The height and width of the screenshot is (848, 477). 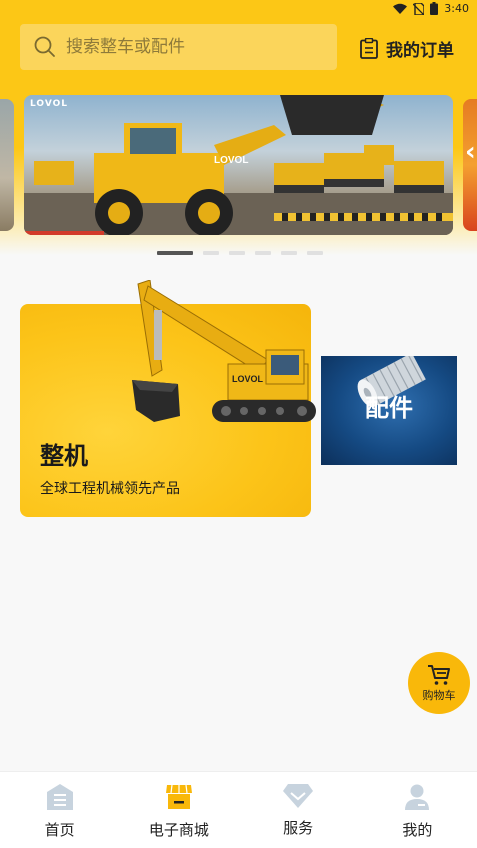 What do you see at coordinates (64, 456) in the screenshot?
I see `machine-card-title: 整机` at bounding box center [64, 456].